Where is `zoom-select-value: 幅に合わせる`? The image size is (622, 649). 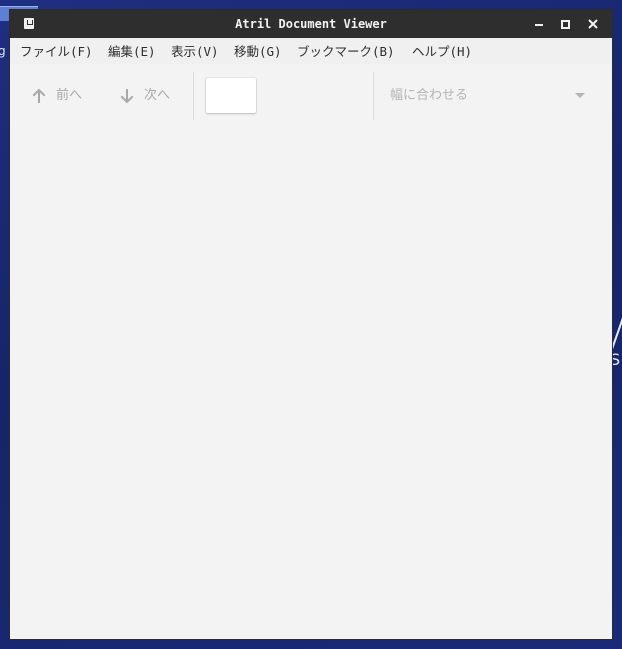
zoom-select-value: 幅に合わせる is located at coordinates (429, 95).